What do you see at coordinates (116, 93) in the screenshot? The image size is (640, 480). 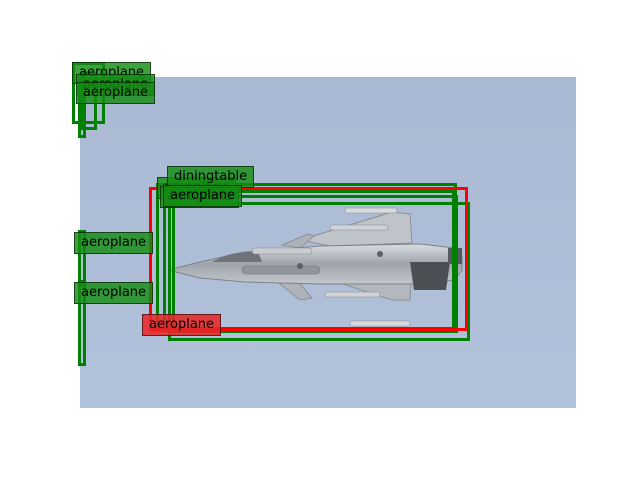 I see `pred-label-3: aeroplane` at bounding box center [116, 93].